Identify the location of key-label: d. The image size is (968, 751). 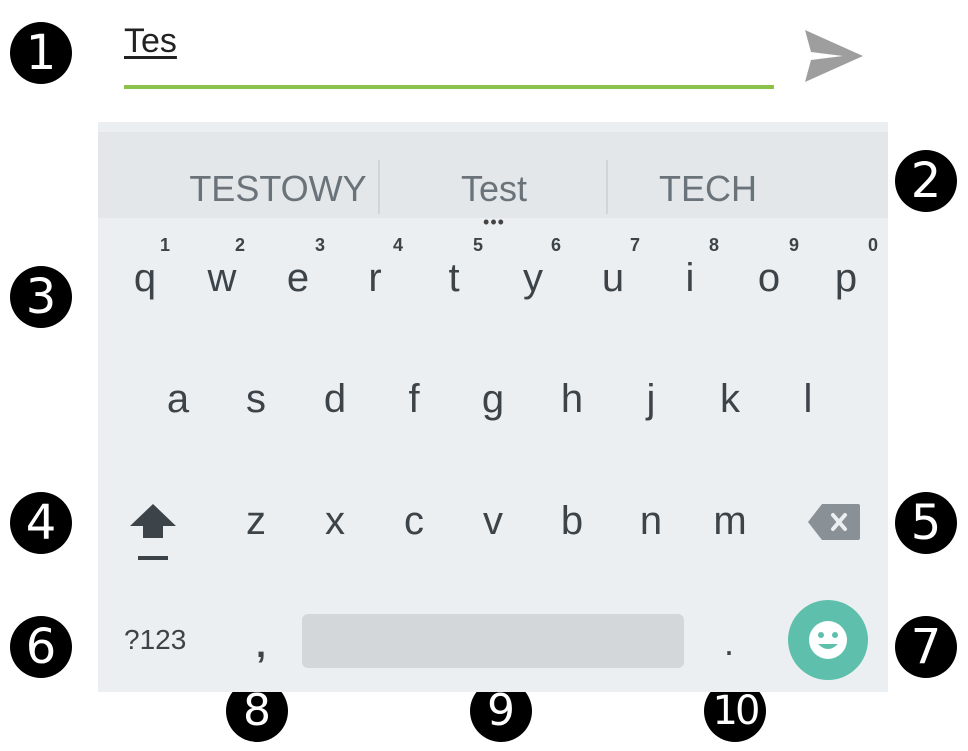
(335, 399).